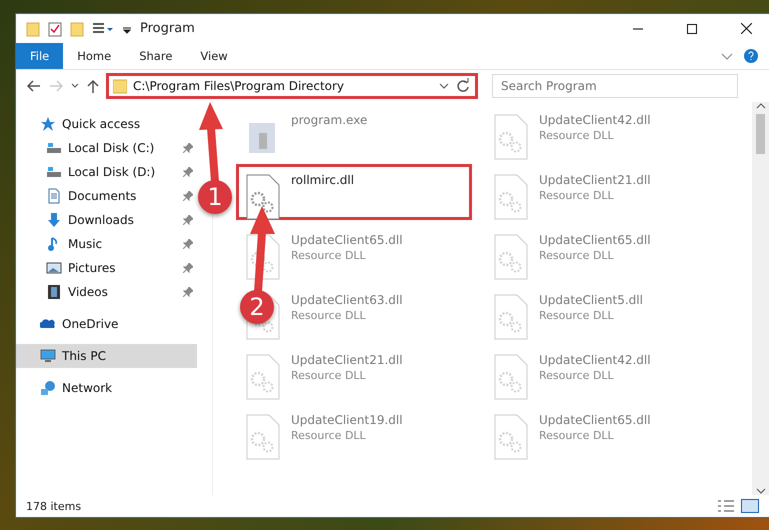  Describe the element at coordinates (48, 356) in the screenshot. I see `pc-icon` at that location.